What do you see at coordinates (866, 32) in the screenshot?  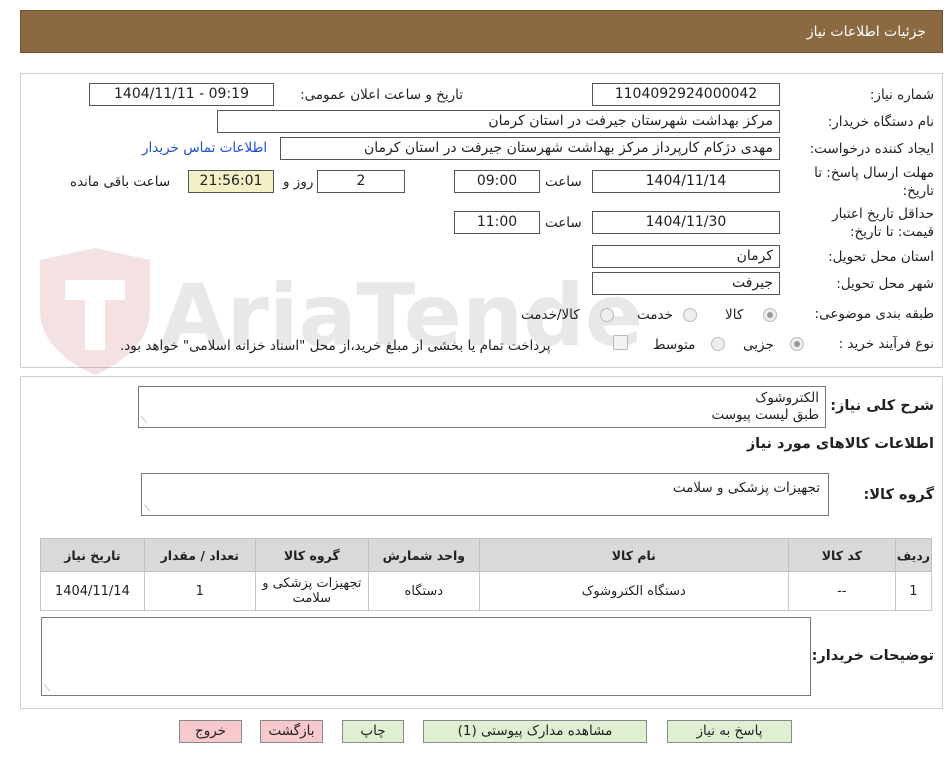 I see `page-title: جزئیات اطلاعات نیاز` at bounding box center [866, 32].